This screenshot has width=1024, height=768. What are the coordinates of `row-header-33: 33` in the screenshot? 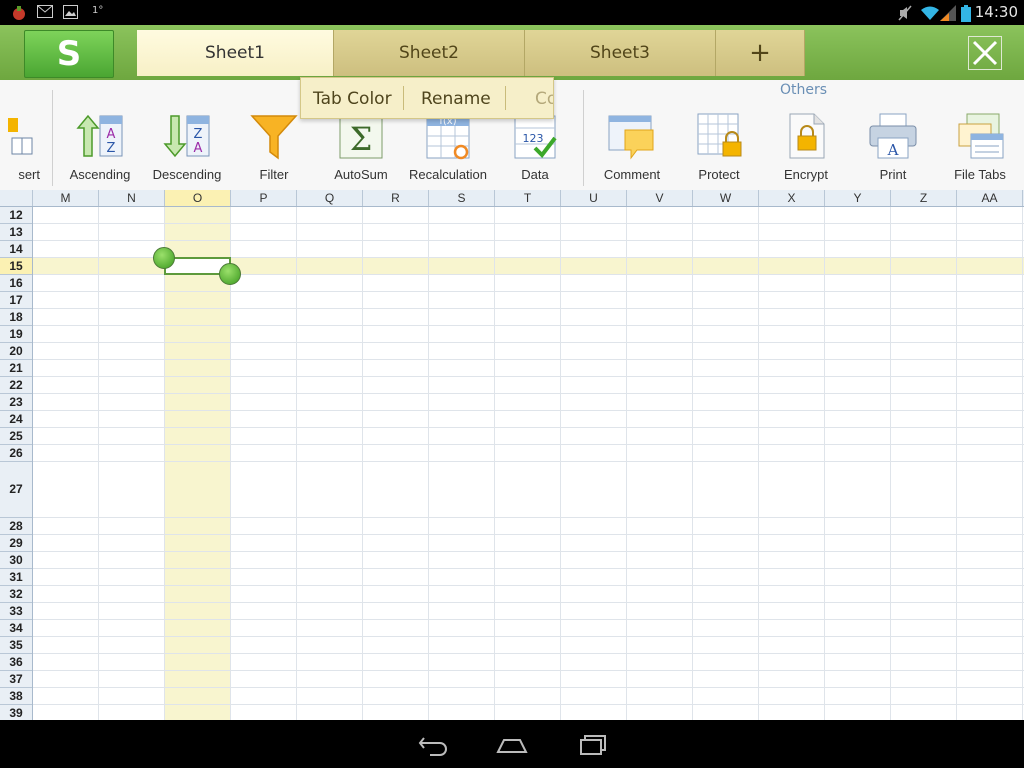 It's located at (16, 611).